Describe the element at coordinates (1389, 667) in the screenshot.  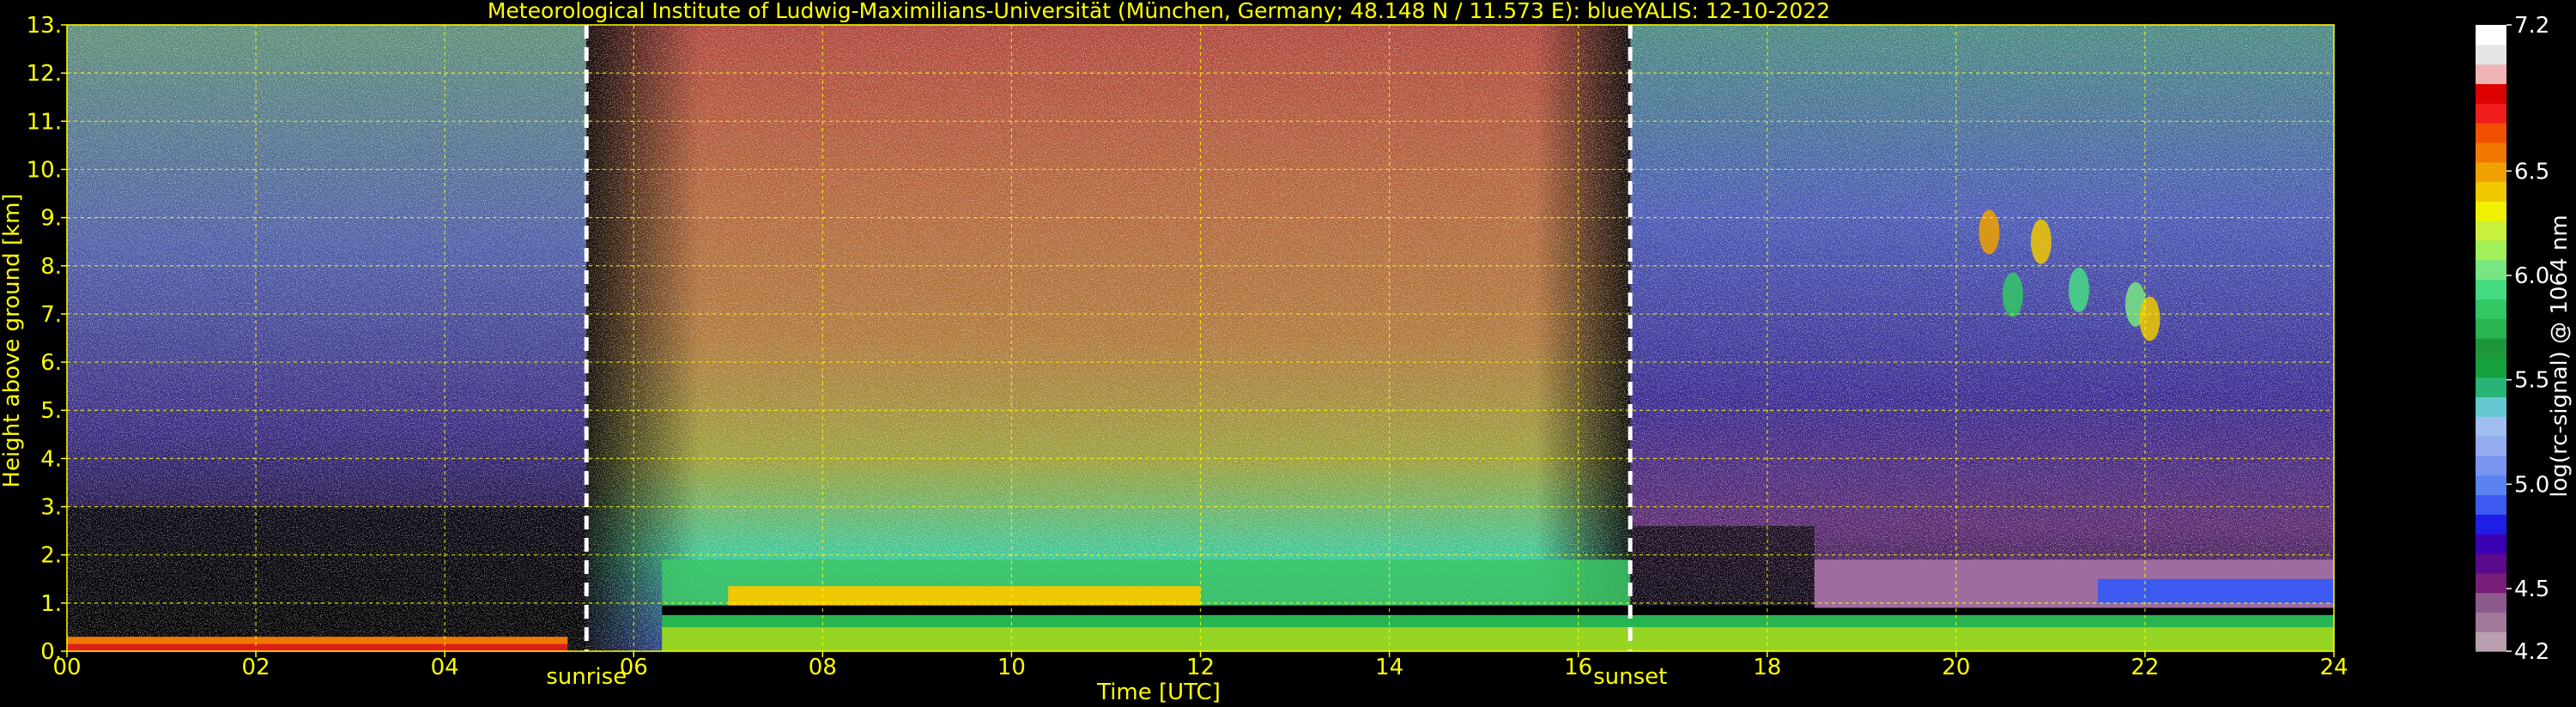
I see `x-tick-label: 14` at that location.